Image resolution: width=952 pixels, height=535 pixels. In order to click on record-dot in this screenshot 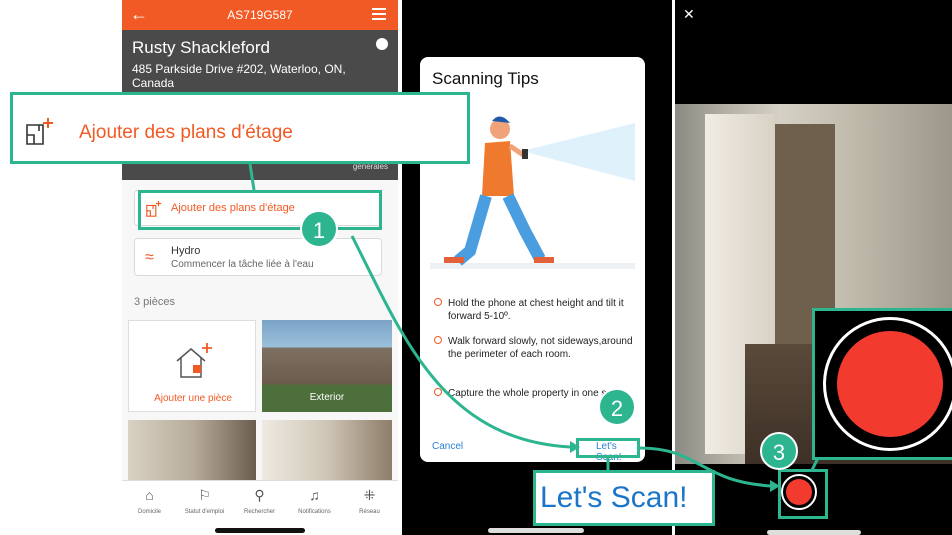, I will do `click(890, 384)`.